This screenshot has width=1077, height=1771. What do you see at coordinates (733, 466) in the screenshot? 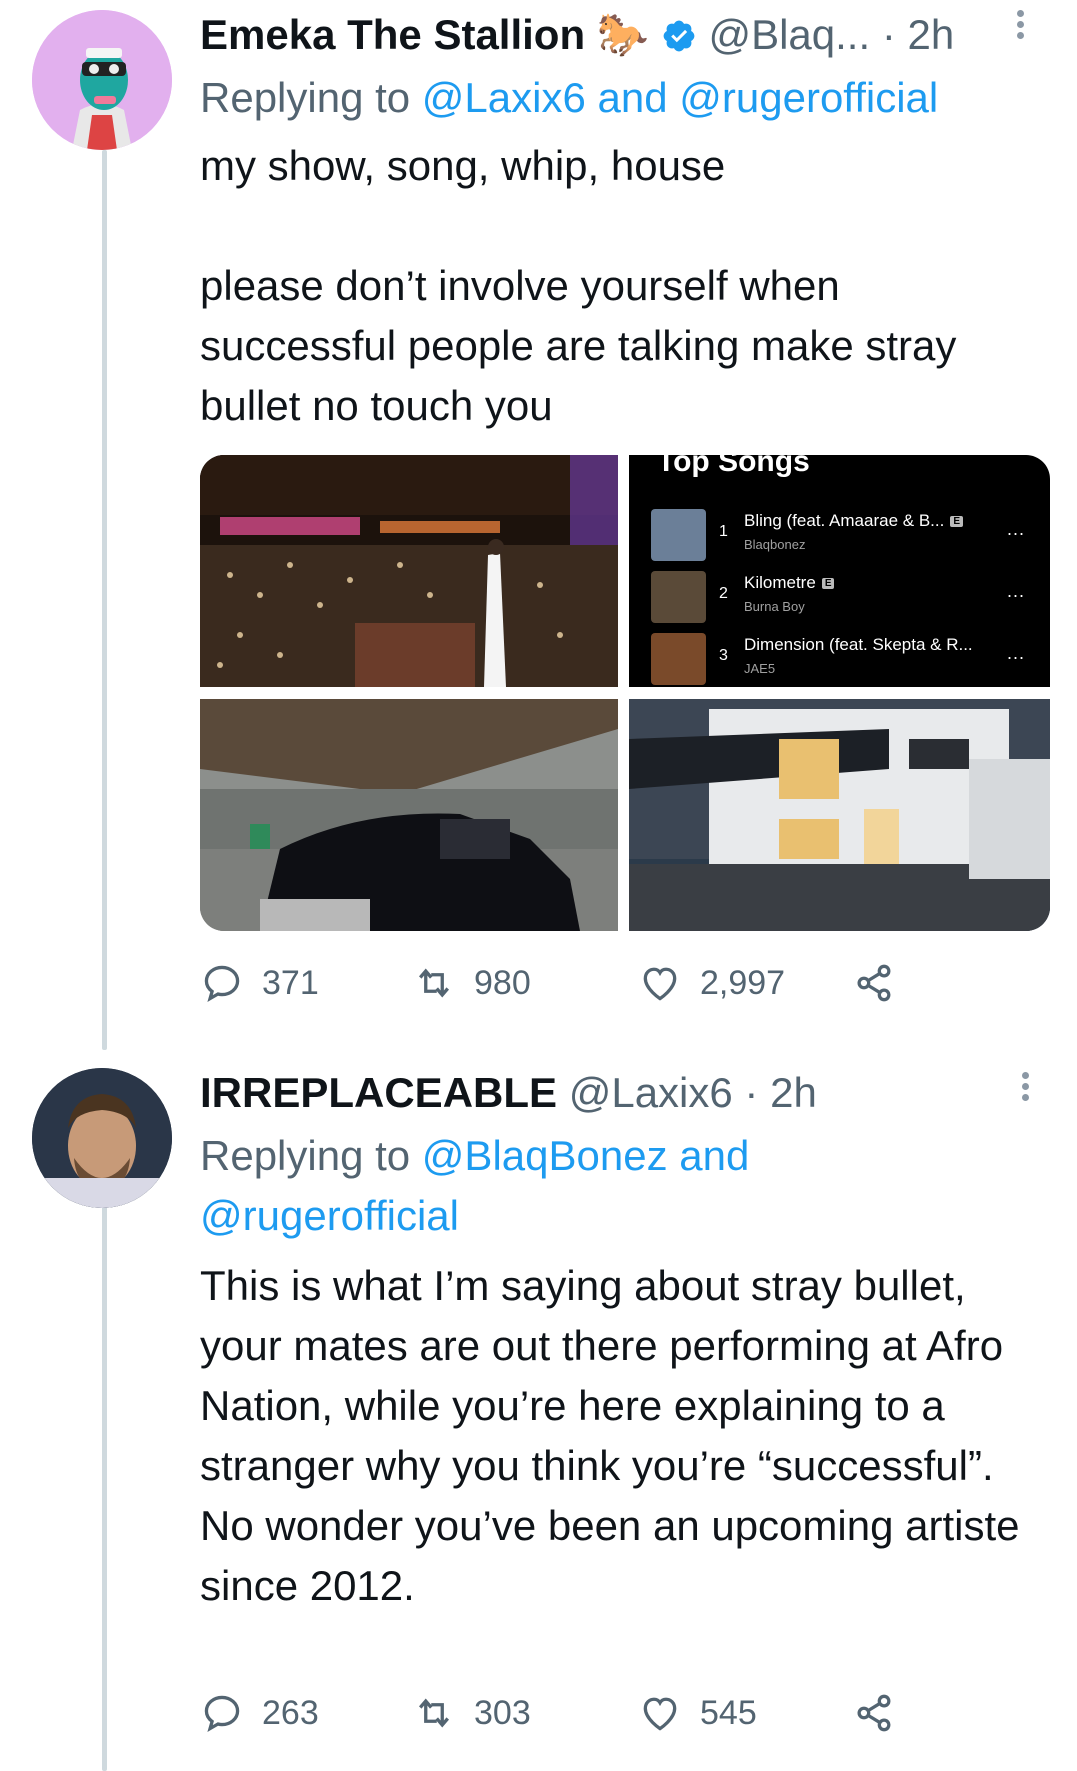
I see `top-songs-title: Top Songs` at bounding box center [733, 466].